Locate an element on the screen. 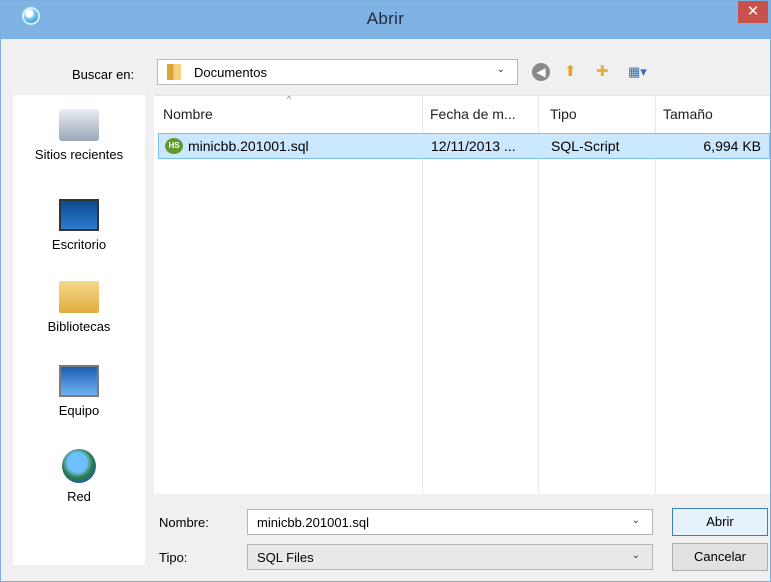 The image size is (771, 582). column-header-size: Tamaño is located at coordinates (688, 114).